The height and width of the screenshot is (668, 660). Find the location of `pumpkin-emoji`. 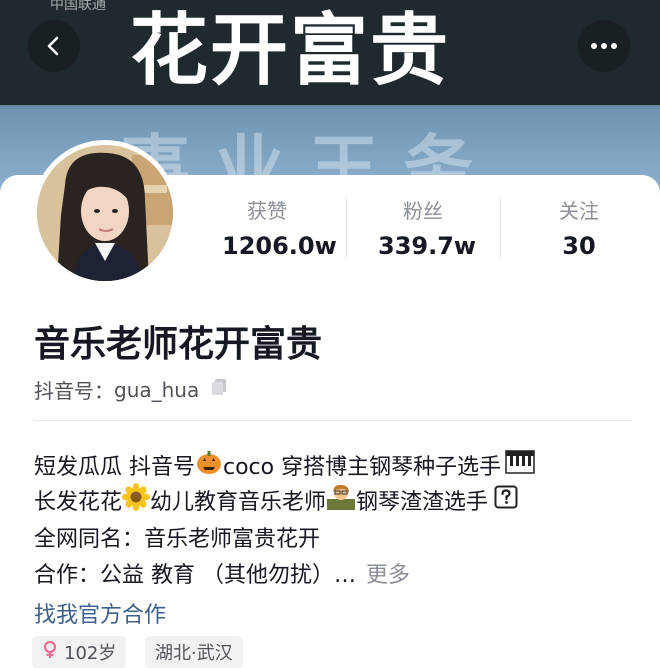

pumpkin-emoji is located at coordinates (209, 465).